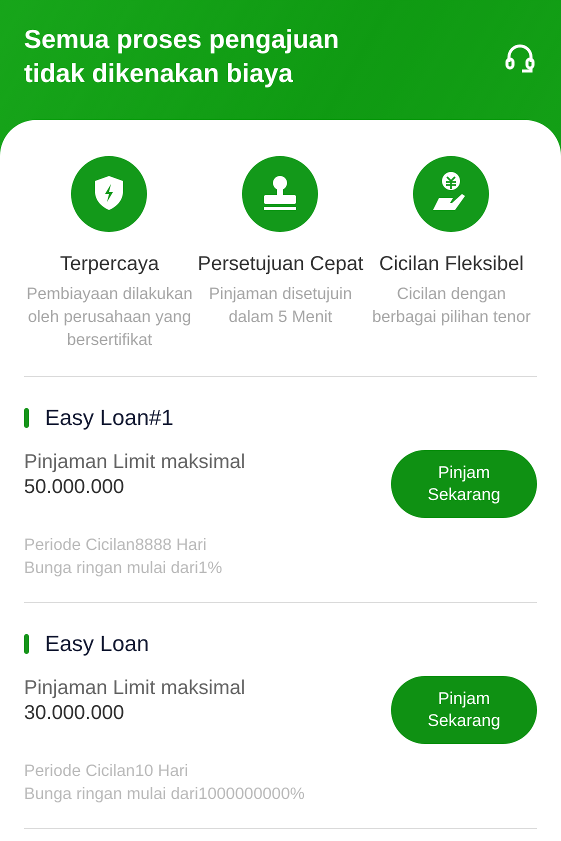  Describe the element at coordinates (116, 545) in the screenshot. I see `period-text: Periode Cicilan8888 Hari` at that location.